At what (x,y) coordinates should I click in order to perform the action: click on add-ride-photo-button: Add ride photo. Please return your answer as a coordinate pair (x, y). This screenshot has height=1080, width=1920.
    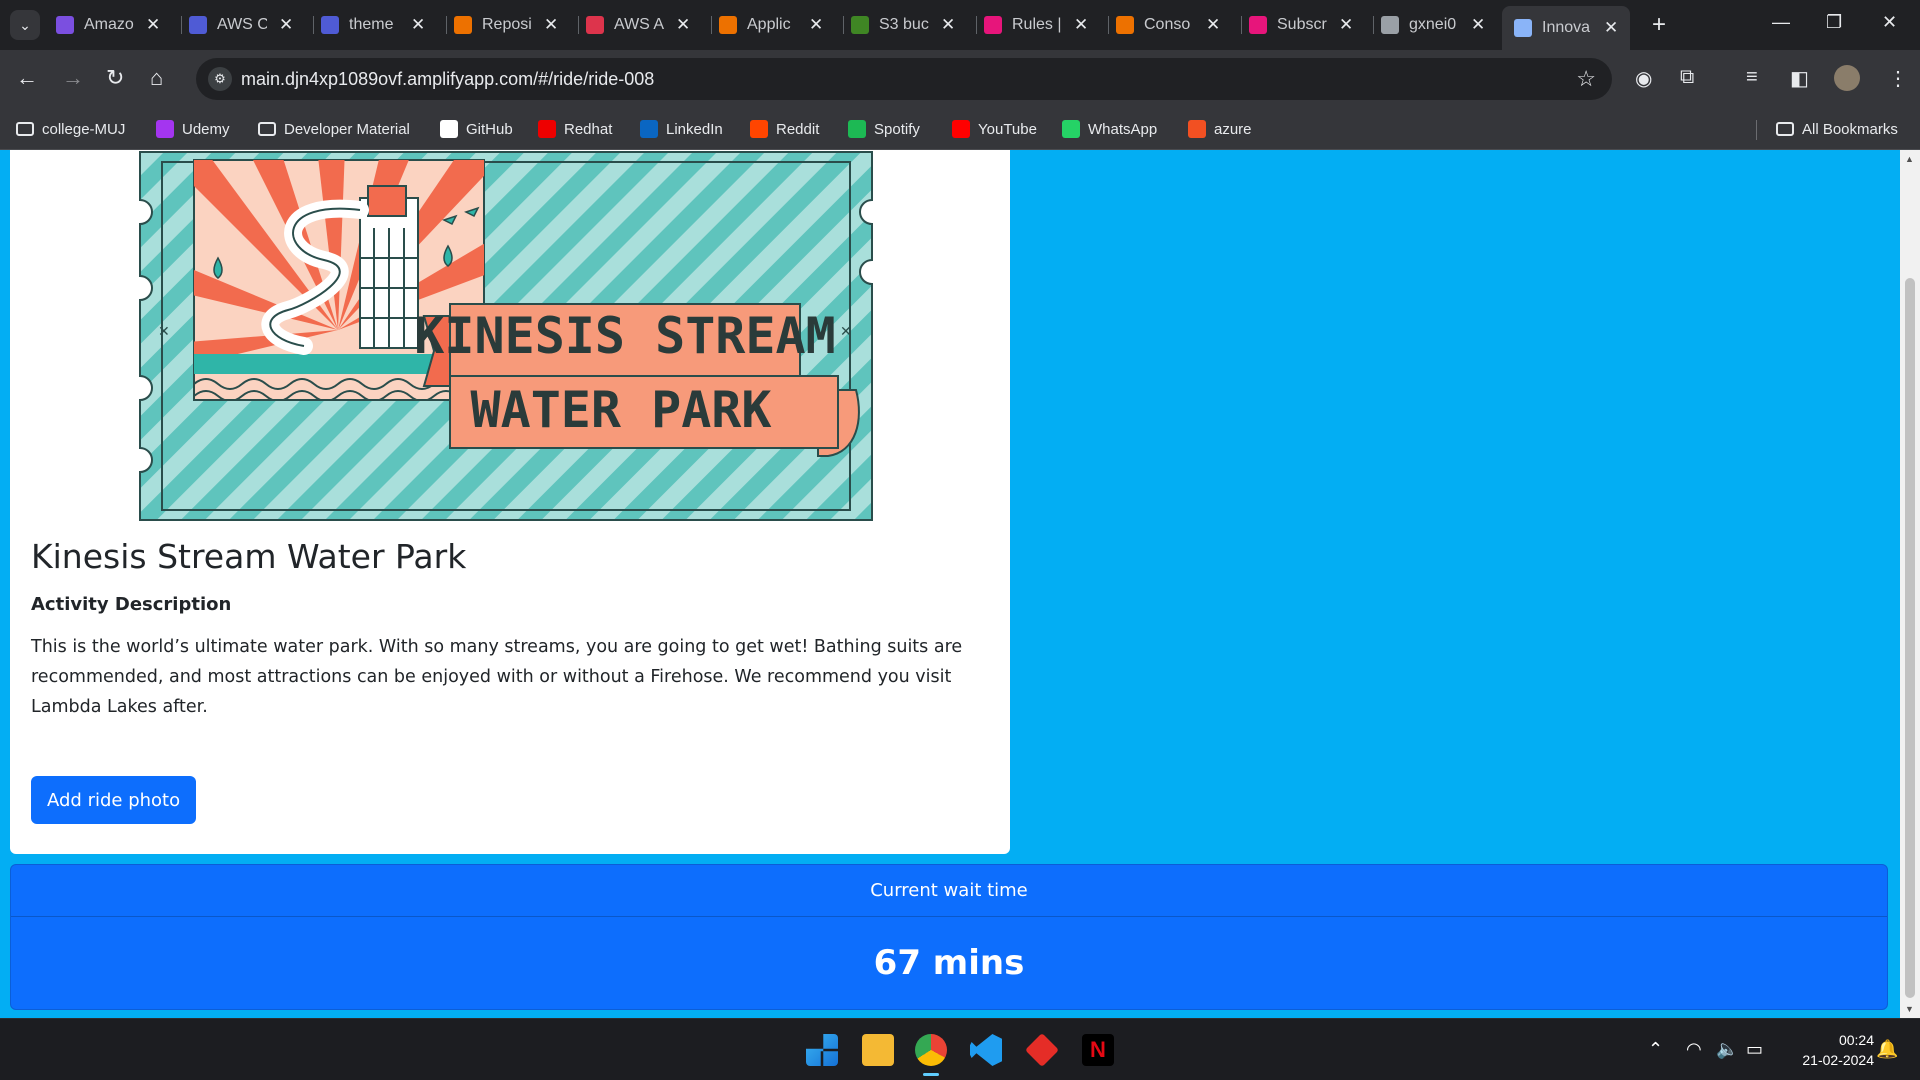
    Looking at the image, I should click on (114, 800).